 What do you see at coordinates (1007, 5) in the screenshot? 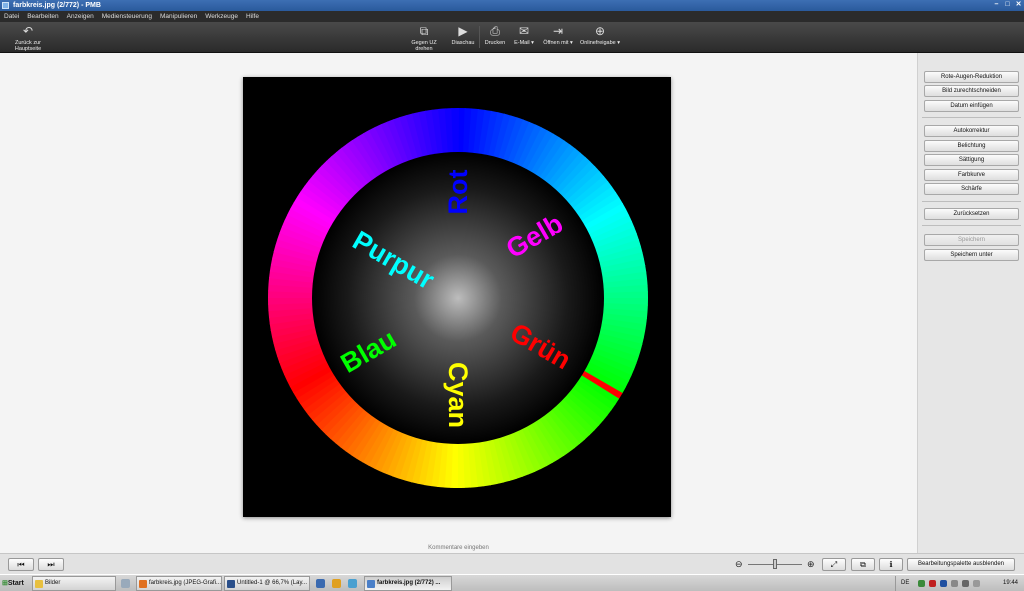
I see `maximize-button: □` at bounding box center [1007, 5].